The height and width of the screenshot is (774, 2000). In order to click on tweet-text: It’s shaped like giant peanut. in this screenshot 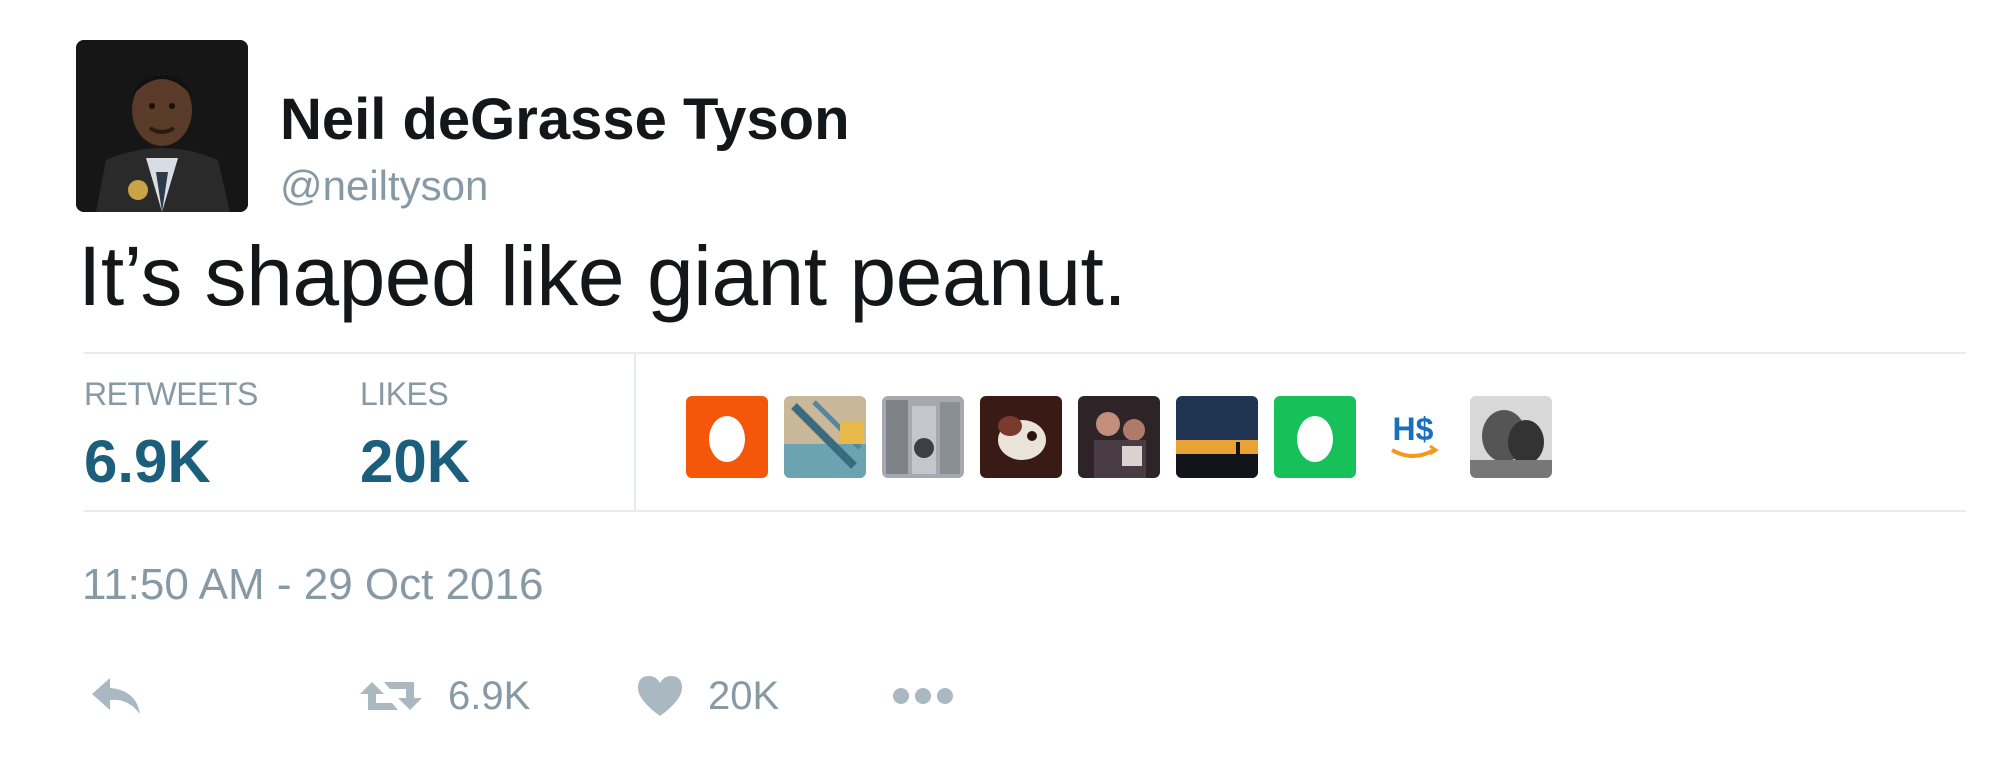, I will do `click(602, 276)`.